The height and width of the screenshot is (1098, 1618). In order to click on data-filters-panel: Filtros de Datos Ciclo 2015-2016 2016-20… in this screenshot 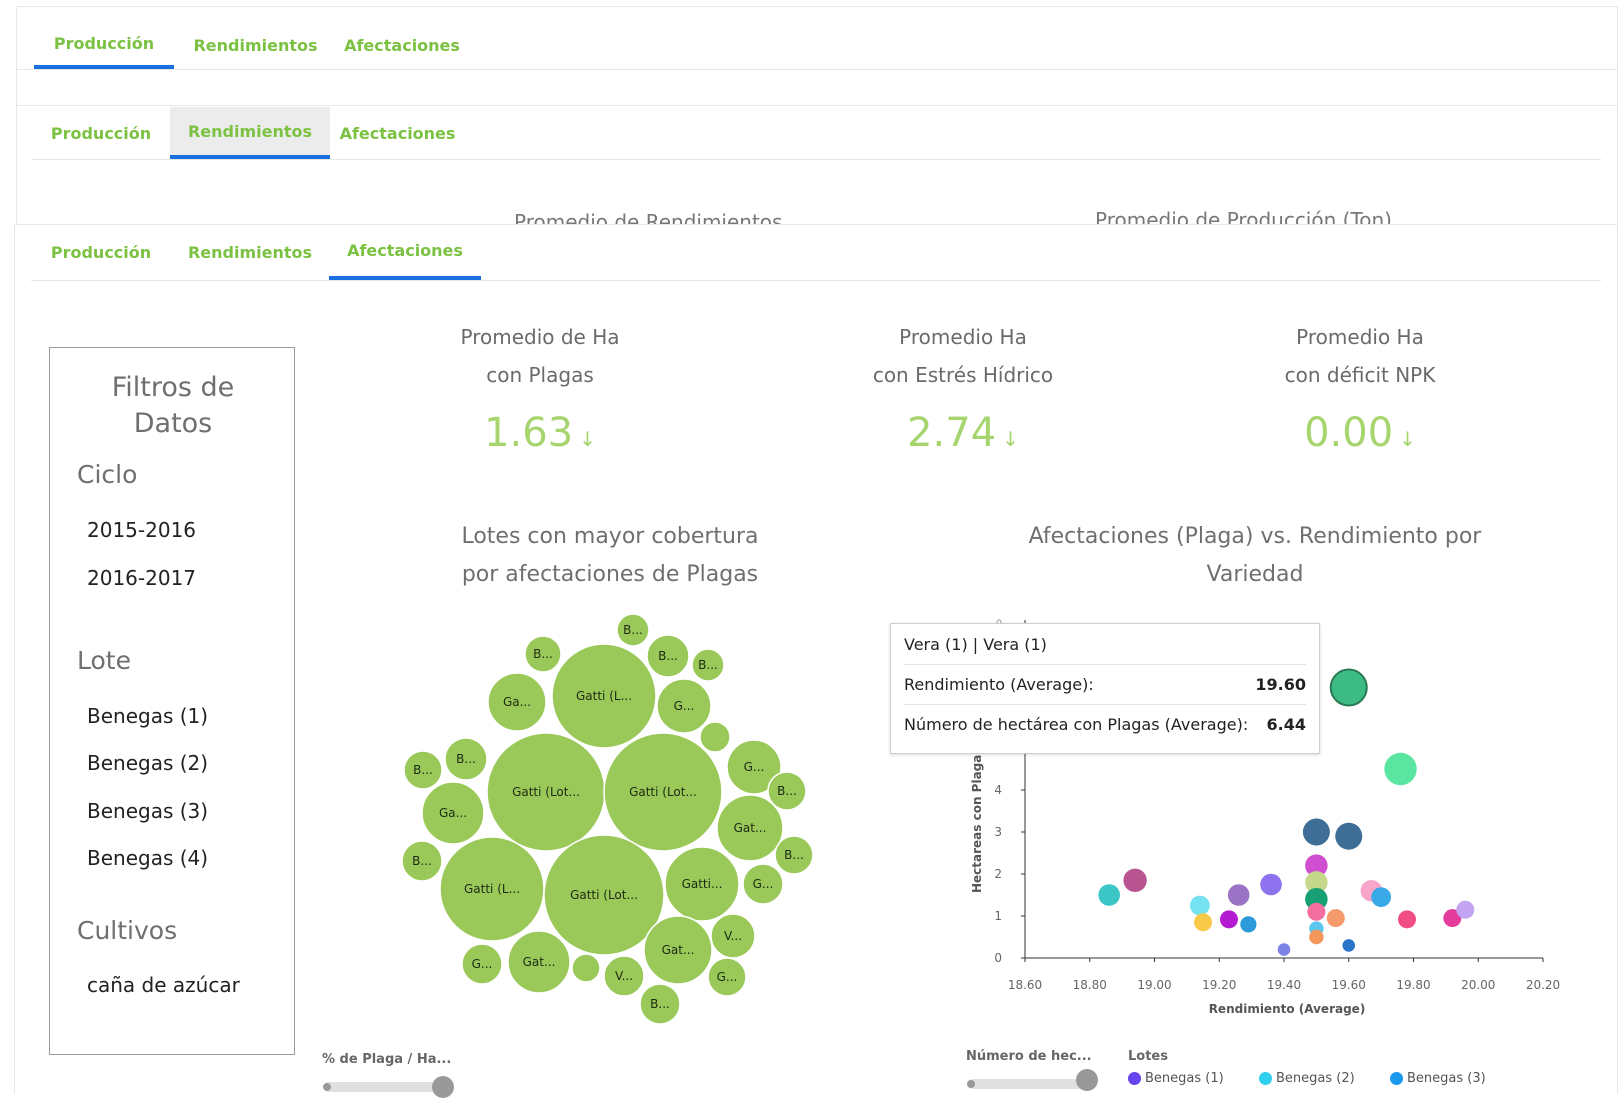, I will do `click(172, 701)`.